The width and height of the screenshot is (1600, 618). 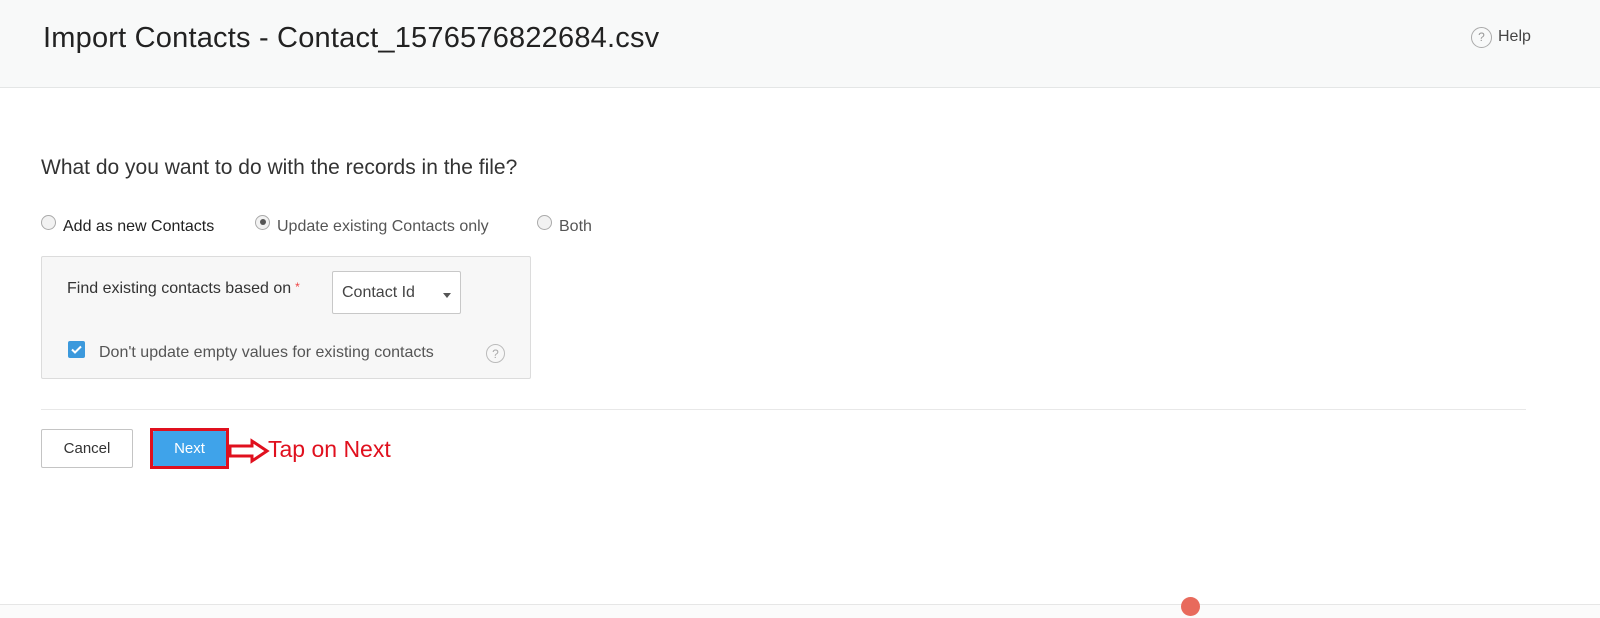 What do you see at coordinates (575, 226) in the screenshot?
I see `radio-label: Both` at bounding box center [575, 226].